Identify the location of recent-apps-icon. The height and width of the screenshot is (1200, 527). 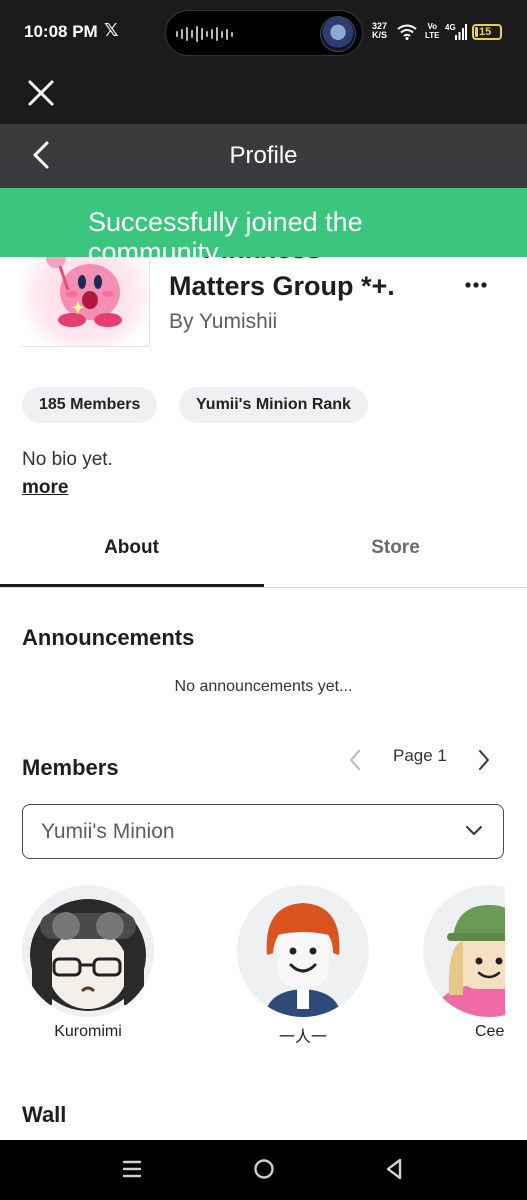
(132, 1169).